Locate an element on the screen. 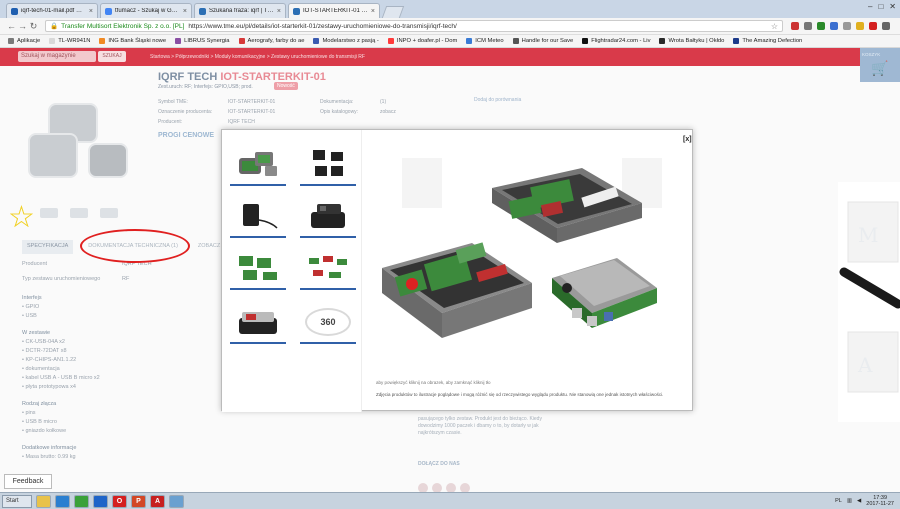  chrome-icon is located at coordinates (81, 501).